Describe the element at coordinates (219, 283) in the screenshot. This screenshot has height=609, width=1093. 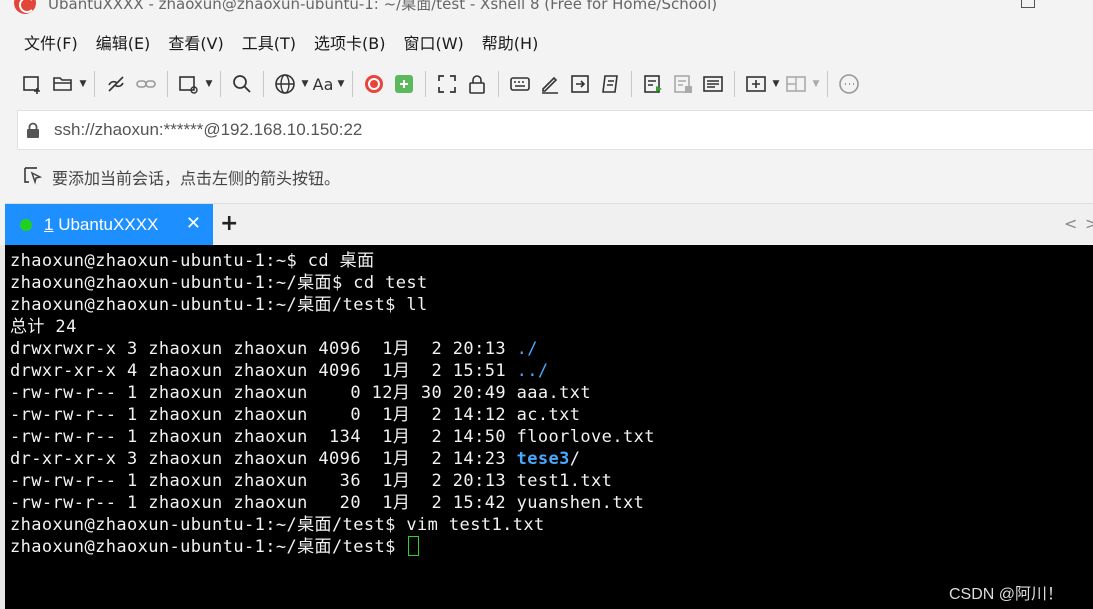
I see `terminal-line-text: zhaoxun@zhaoxun-ubuntu-1:~/桌面$ cd test` at that location.